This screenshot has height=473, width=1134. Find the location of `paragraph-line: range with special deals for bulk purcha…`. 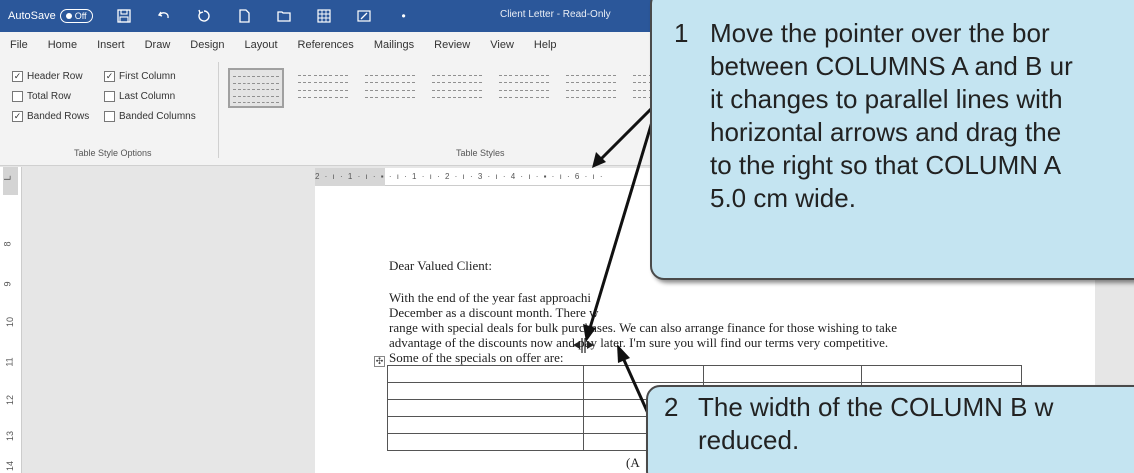

paragraph-line: range with special deals for bulk purcha… is located at coordinates (643, 327).